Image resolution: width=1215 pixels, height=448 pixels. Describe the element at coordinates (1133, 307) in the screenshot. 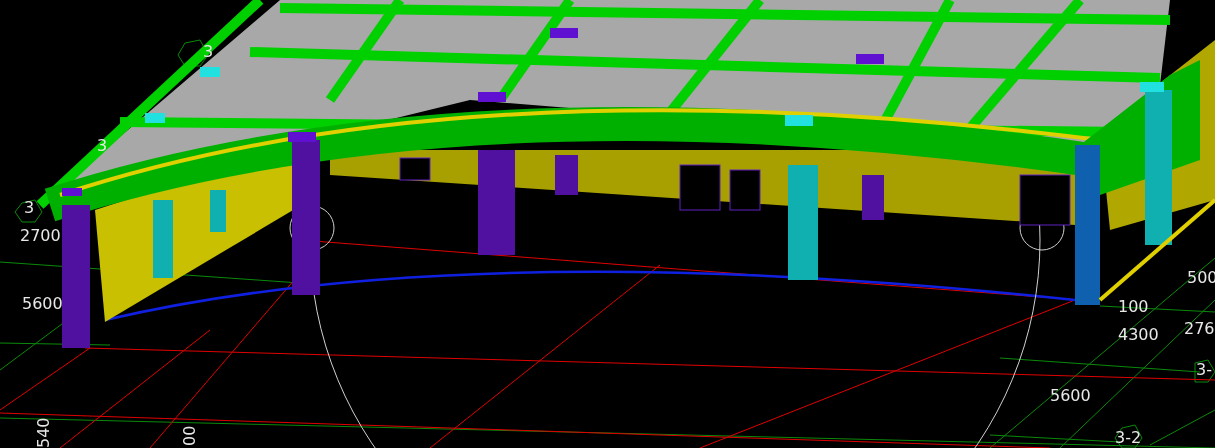

I see `dimension-label: 100` at that location.